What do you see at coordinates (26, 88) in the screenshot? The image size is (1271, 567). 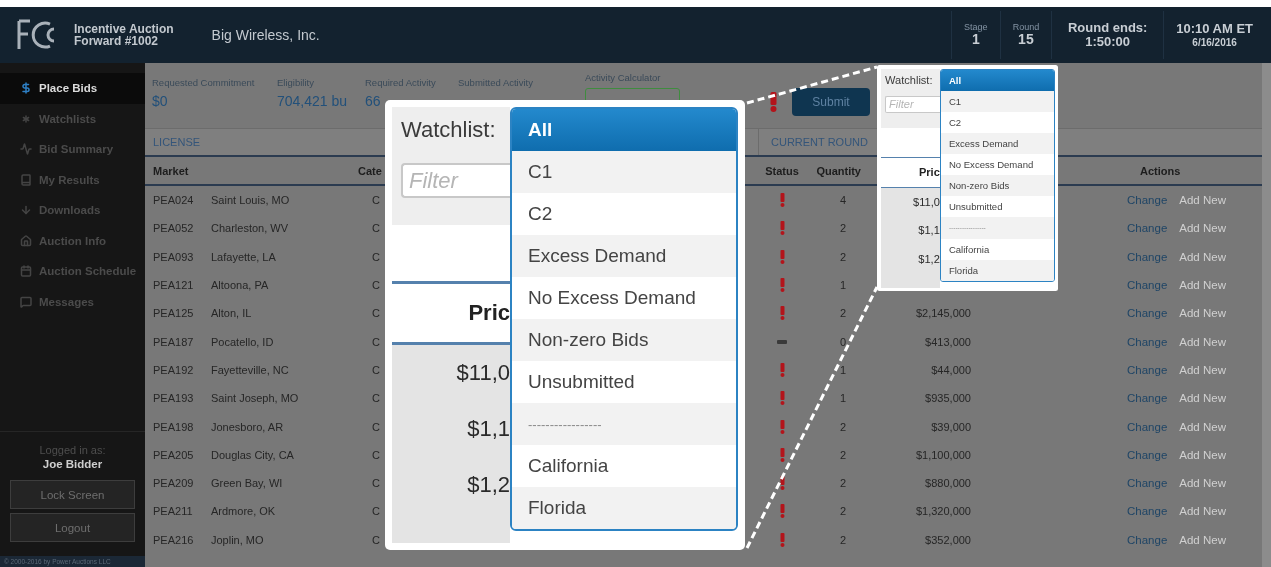 I see `dollar-icon` at bounding box center [26, 88].